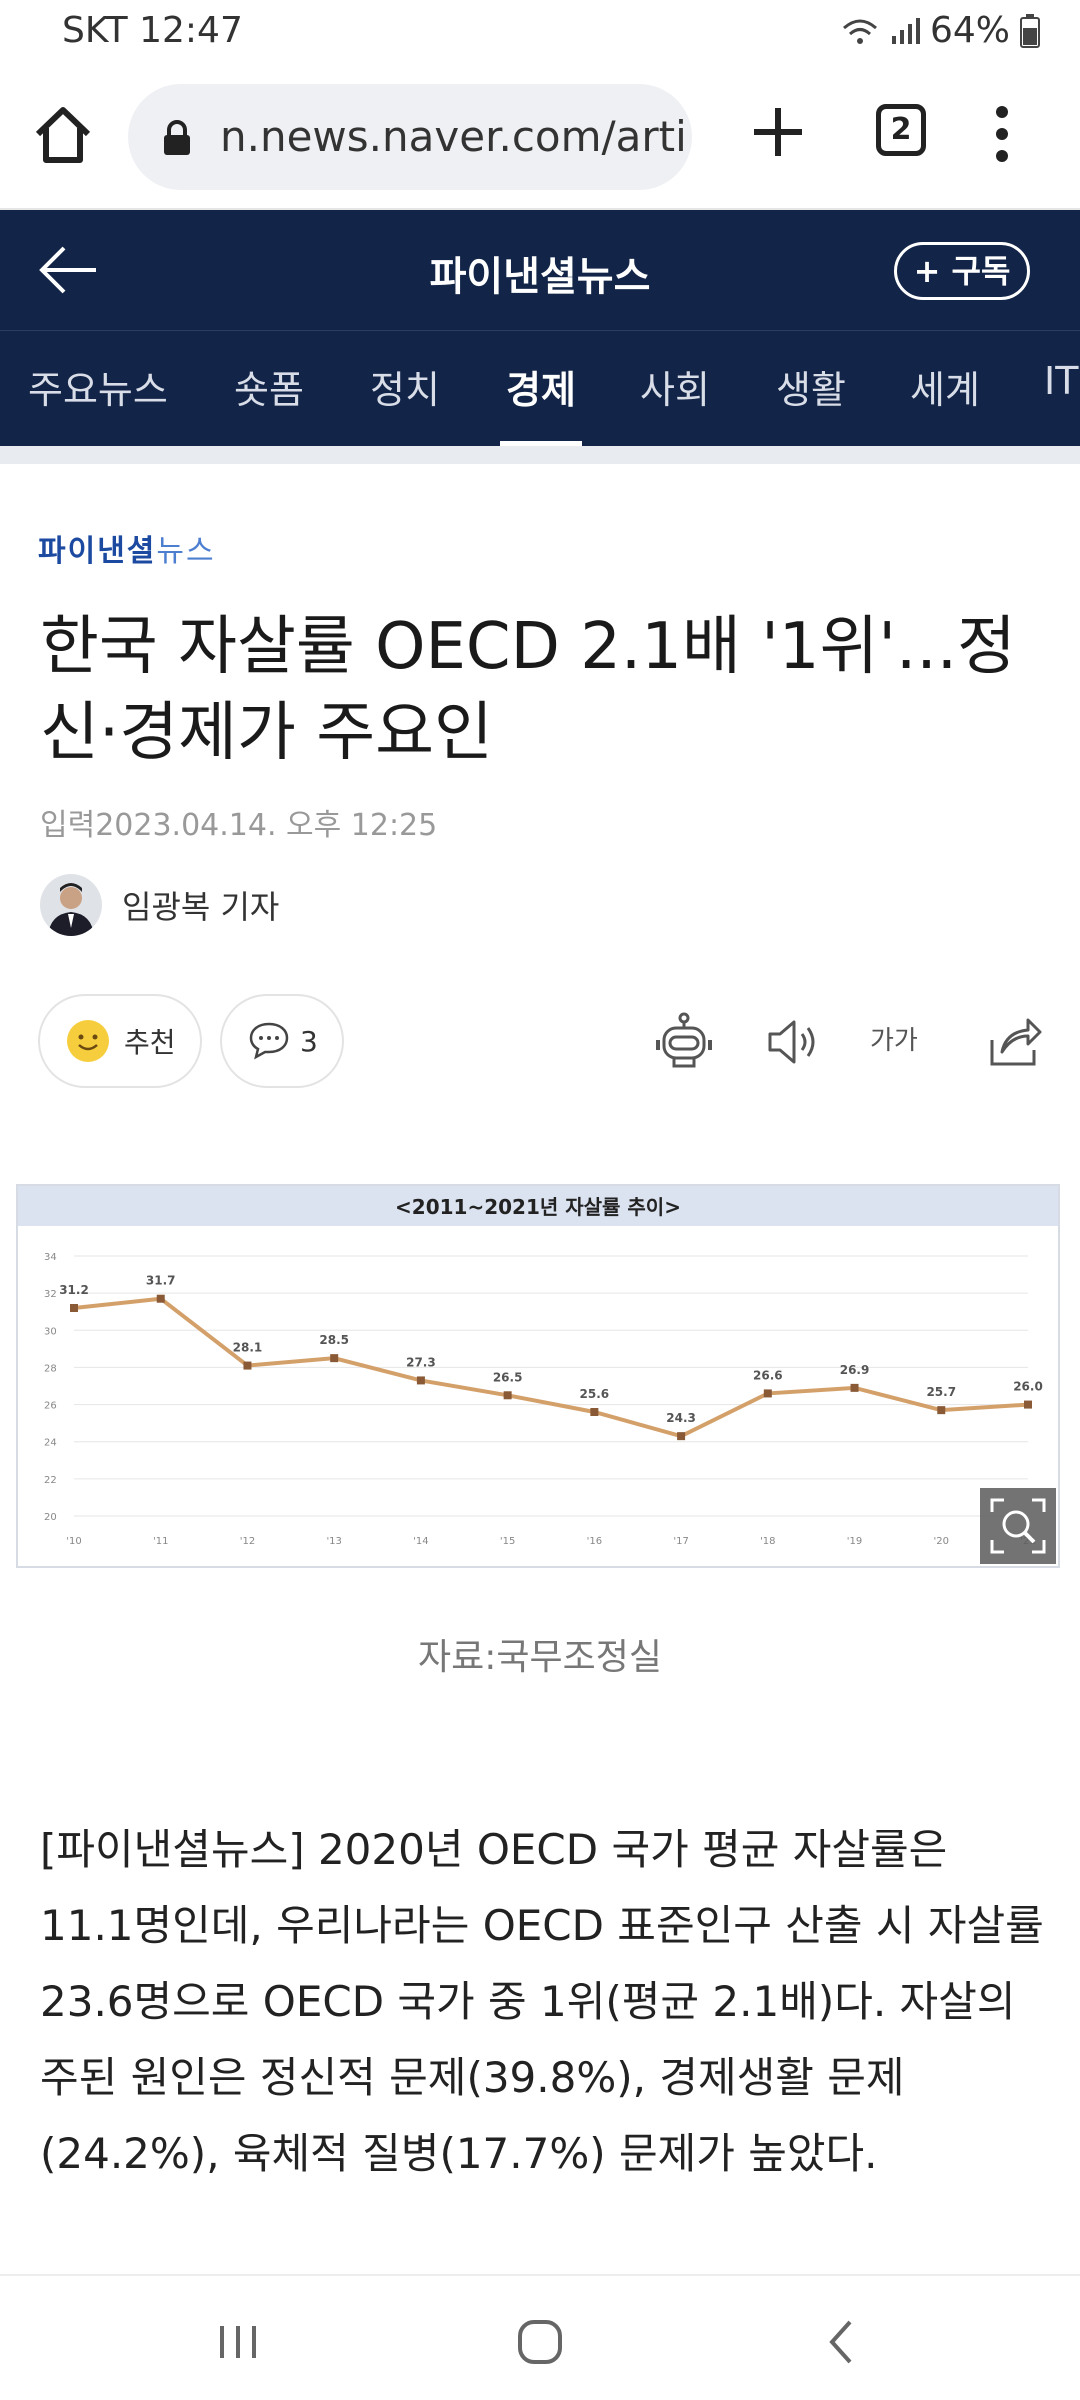 The width and height of the screenshot is (1080, 2400). What do you see at coordinates (269, 1041) in the screenshot?
I see `comment-icon` at bounding box center [269, 1041].